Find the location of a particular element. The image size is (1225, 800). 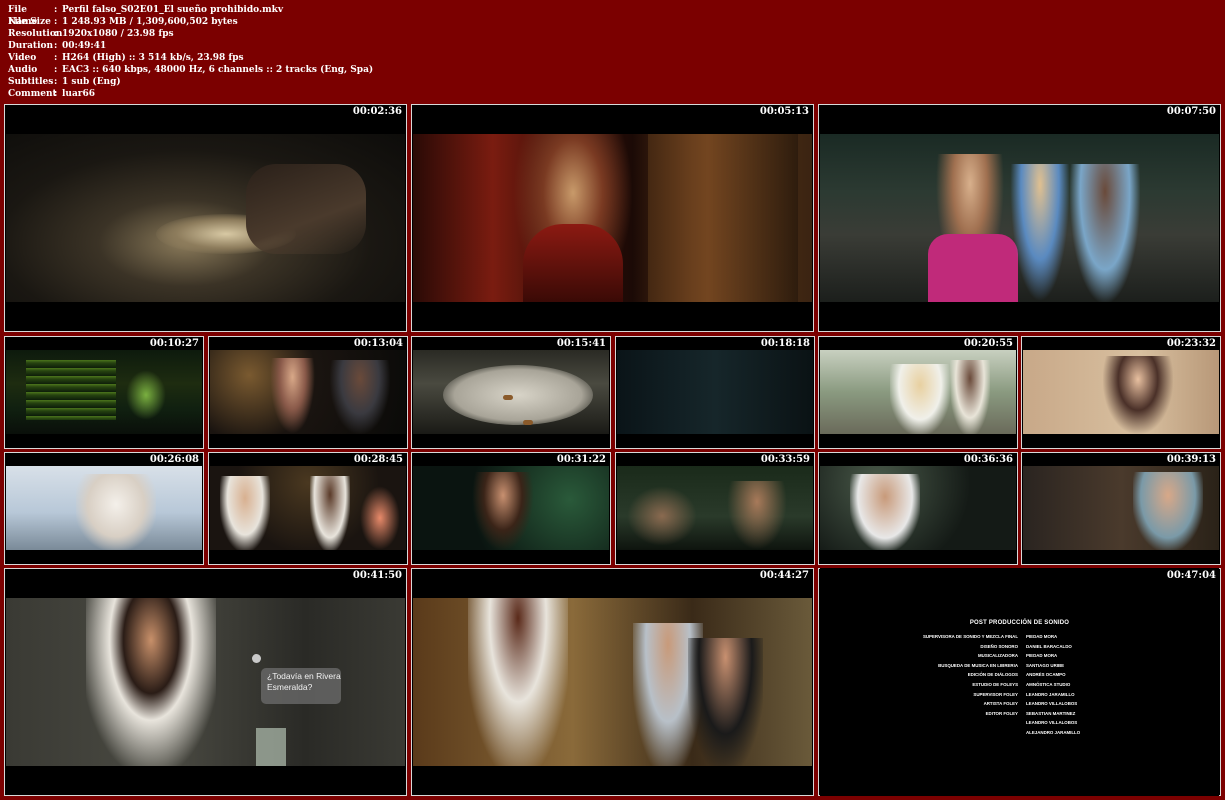

credit-line: DISEÑO SONORO DANIEL BARACALDO is located at coordinates (1019, 647).